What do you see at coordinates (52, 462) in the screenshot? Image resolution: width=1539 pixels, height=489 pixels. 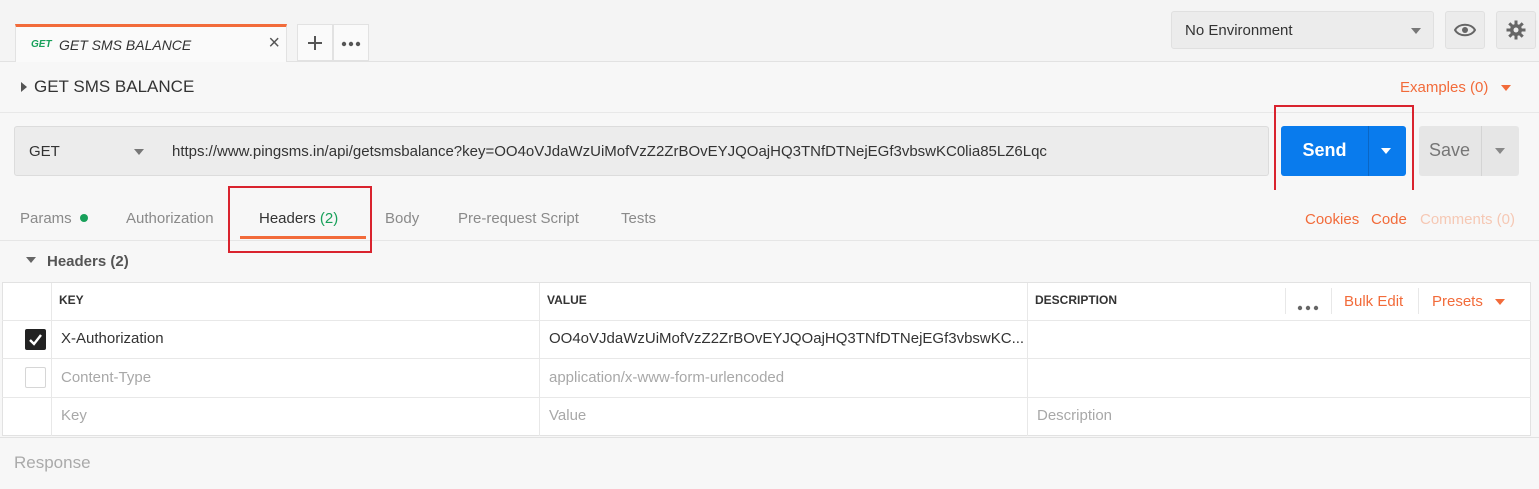 I see `response-label: Response` at bounding box center [52, 462].